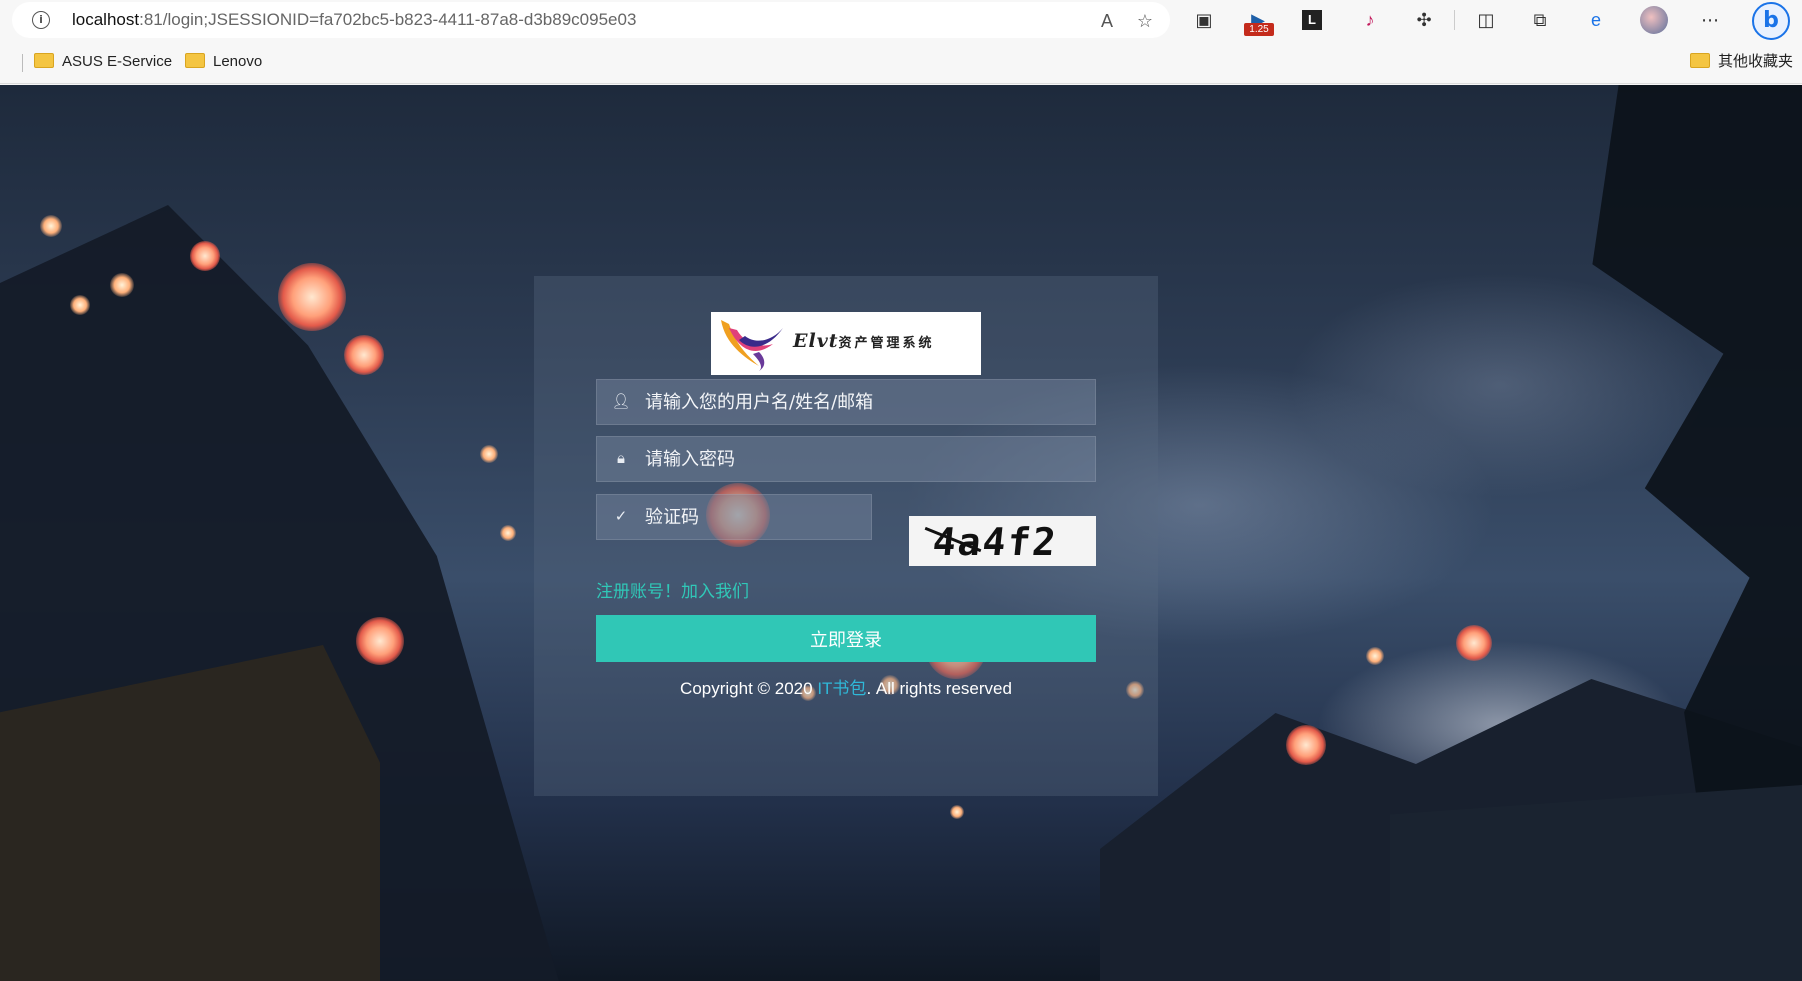 The height and width of the screenshot is (981, 1802). I want to click on copyright-brand-link: IT书包, so click(841, 688).